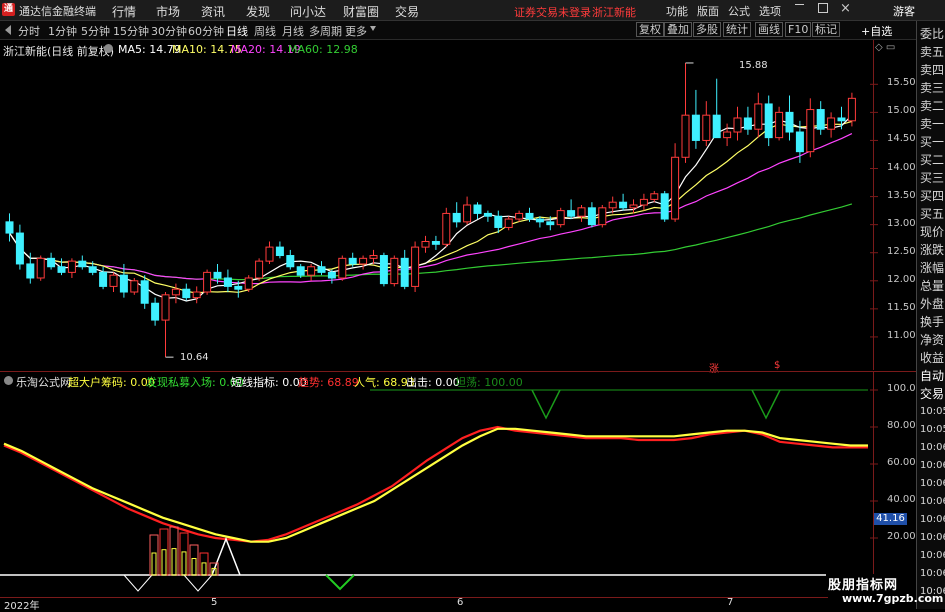 This screenshot has width=945, height=612. What do you see at coordinates (293, 31) in the screenshot?
I see `period-monthly: 月线` at bounding box center [293, 31].